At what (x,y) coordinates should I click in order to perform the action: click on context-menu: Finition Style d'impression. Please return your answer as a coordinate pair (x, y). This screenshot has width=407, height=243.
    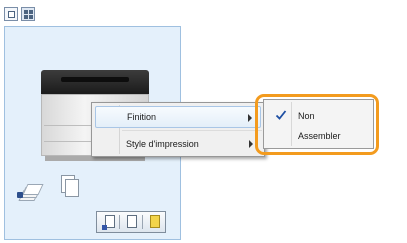
    Looking at the image, I should click on (178, 129).